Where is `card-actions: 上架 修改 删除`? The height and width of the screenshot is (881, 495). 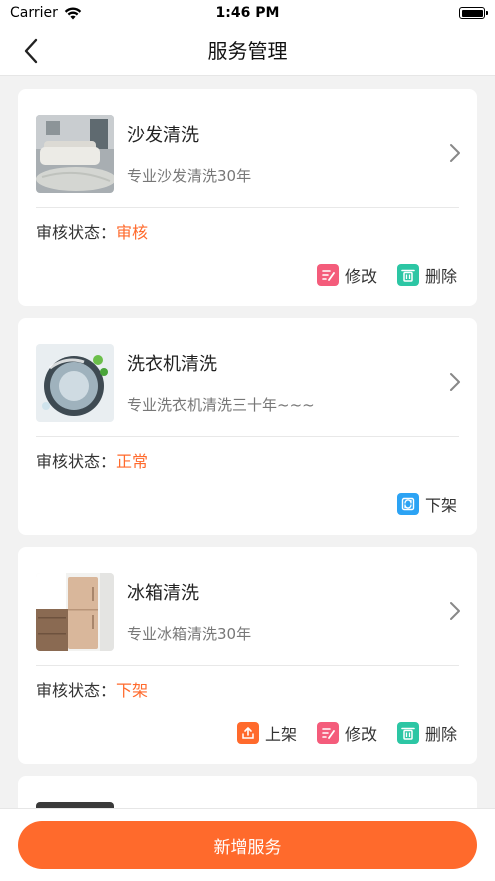
card-actions: 上架 修改 删除 is located at coordinates (346, 733).